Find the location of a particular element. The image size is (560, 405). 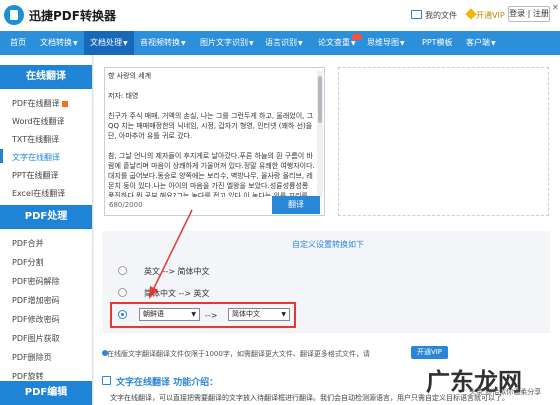

window-controls: ✕ is located at coordinates (555, 7).